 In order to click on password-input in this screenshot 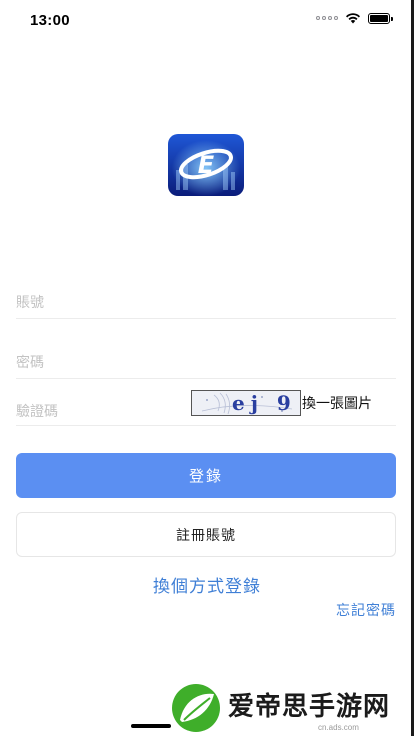, I will do `click(206, 362)`.